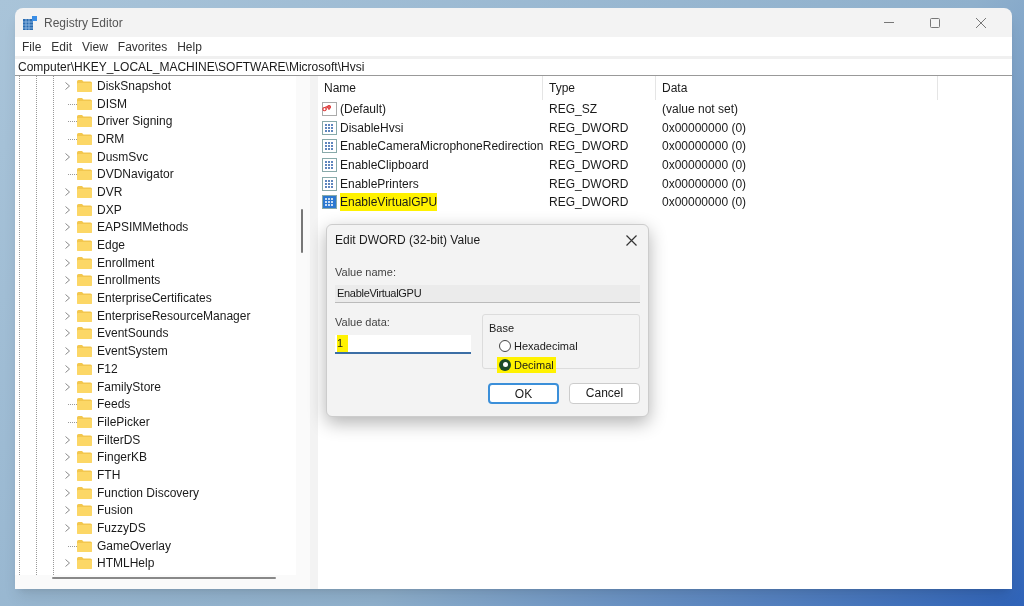  I want to click on value-type: REG_SZ, so click(573, 109).